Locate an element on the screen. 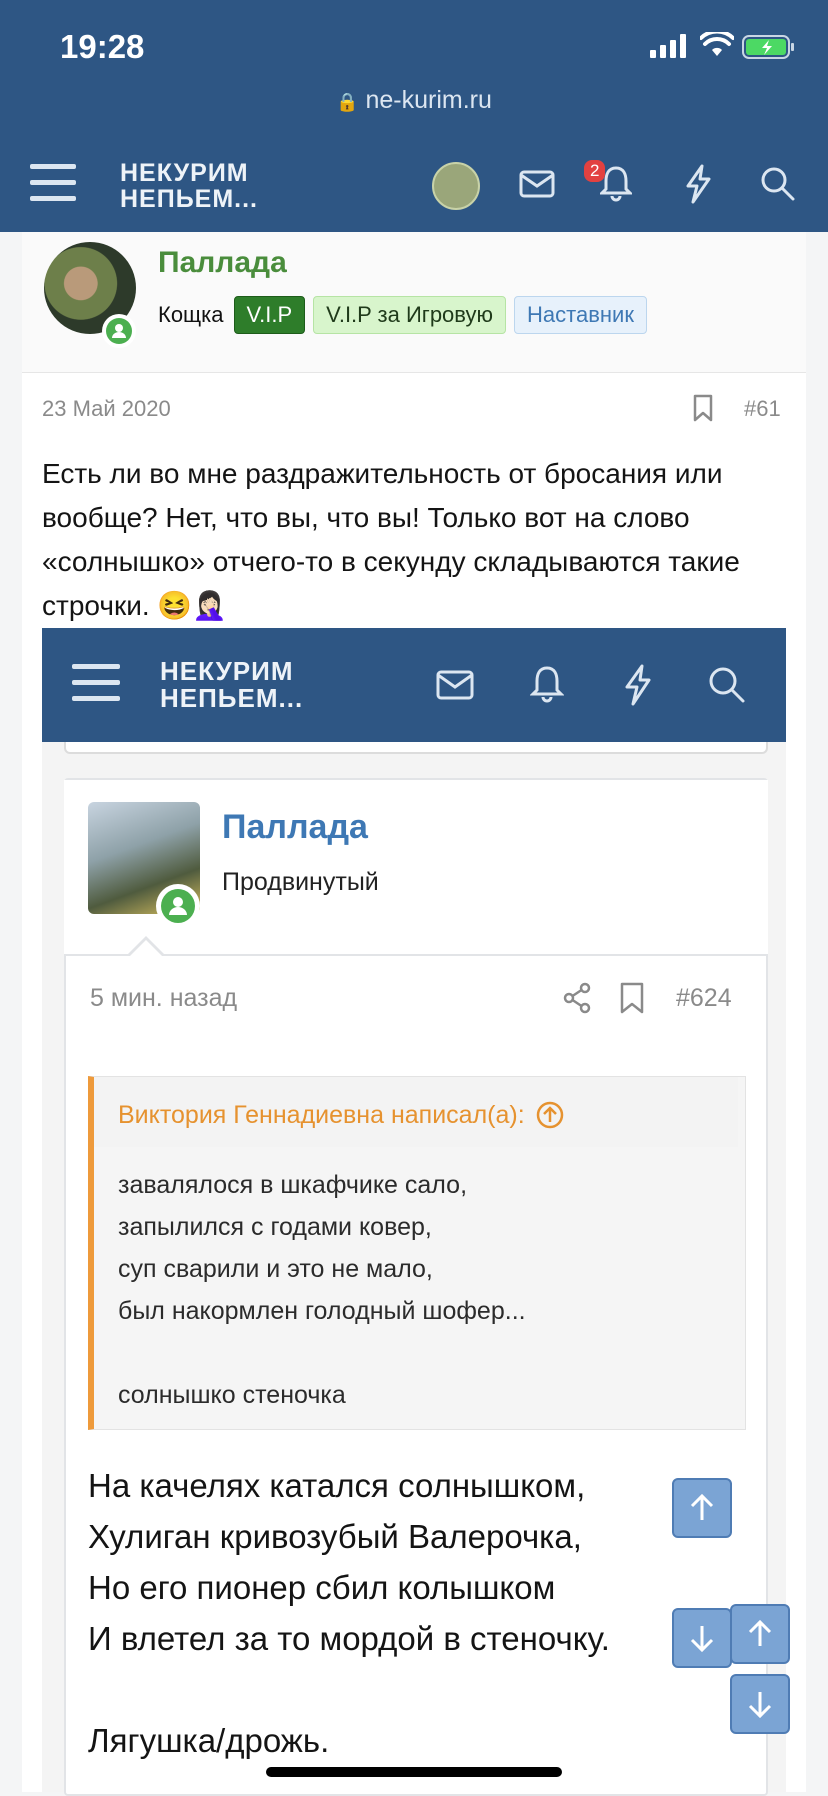  badge-vip-game: V.I.P за Игровую is located at coordinates (409, 315).